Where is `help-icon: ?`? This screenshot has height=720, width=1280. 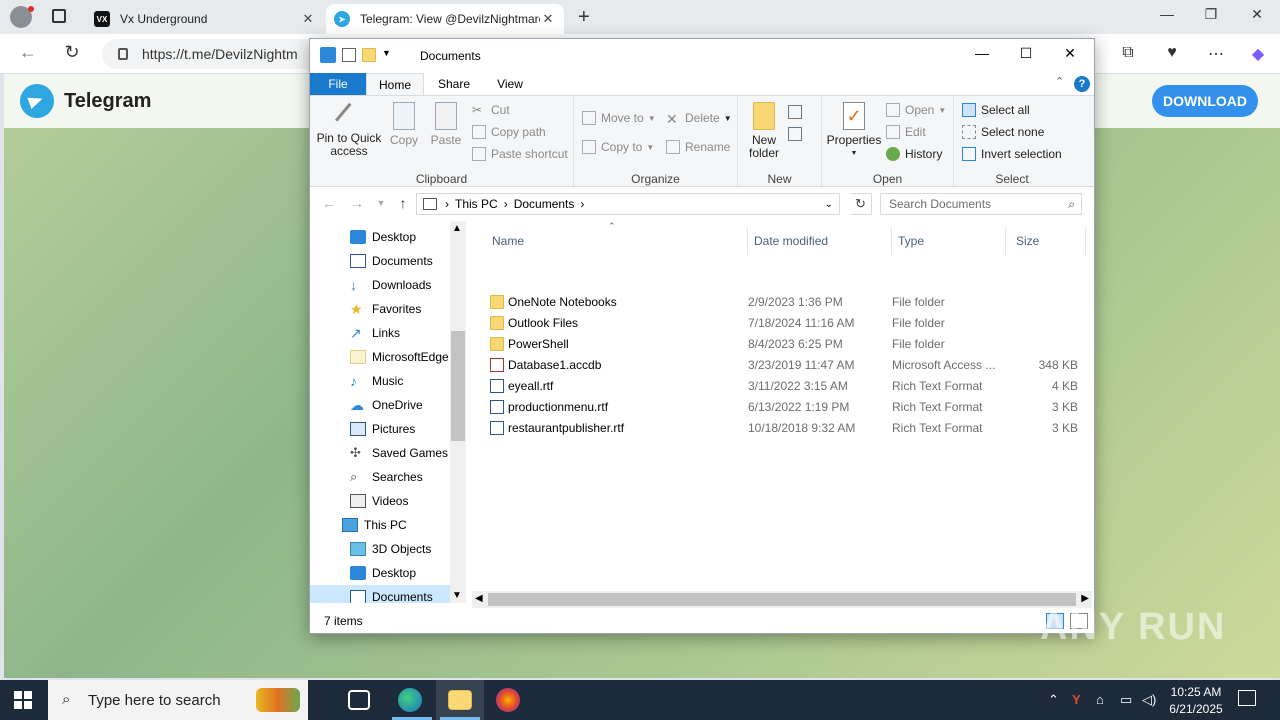
help-icon: ? is located at coordinates (1082, 84).